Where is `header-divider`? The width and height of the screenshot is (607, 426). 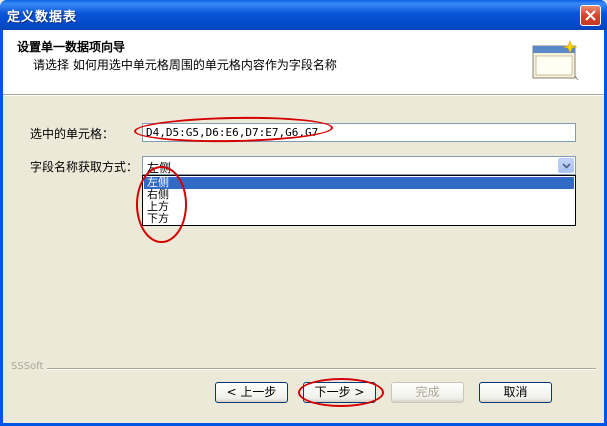 header-divider is located at coordinates (303, 95).